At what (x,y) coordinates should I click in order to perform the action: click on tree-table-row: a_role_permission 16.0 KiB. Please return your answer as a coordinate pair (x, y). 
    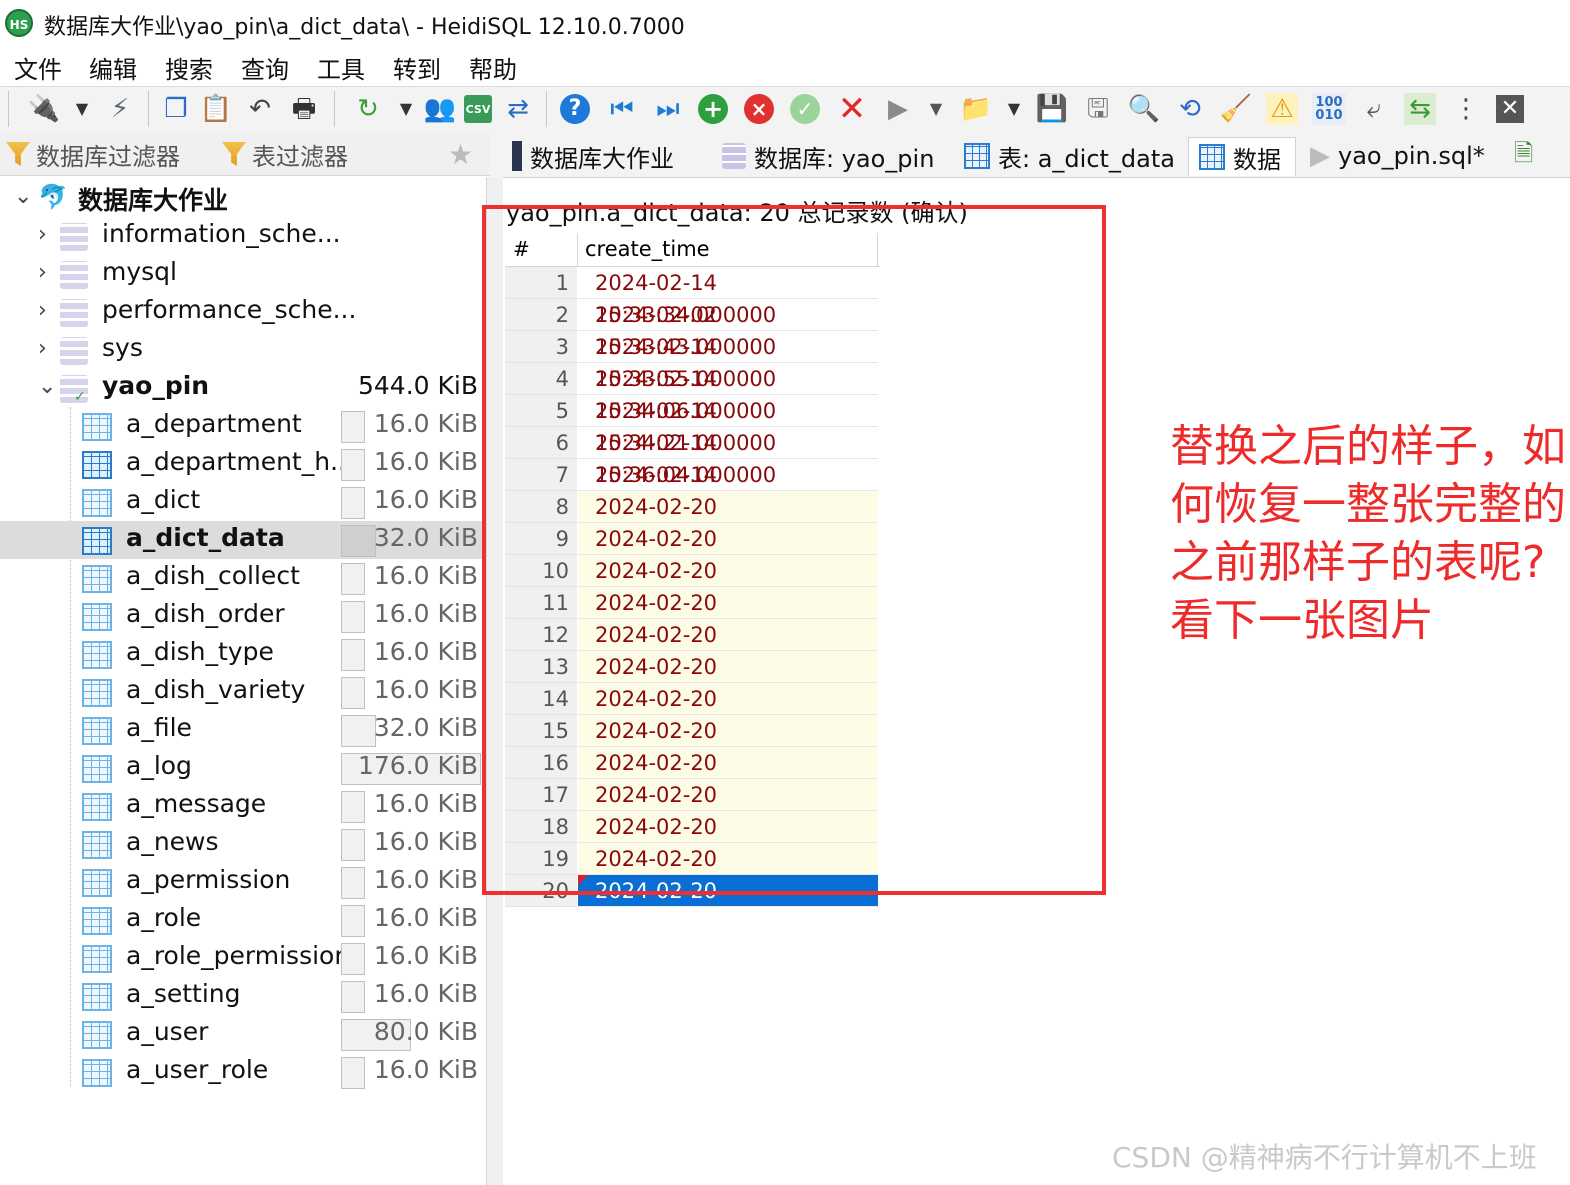
    Looking at the image, I should click on (243, 958).